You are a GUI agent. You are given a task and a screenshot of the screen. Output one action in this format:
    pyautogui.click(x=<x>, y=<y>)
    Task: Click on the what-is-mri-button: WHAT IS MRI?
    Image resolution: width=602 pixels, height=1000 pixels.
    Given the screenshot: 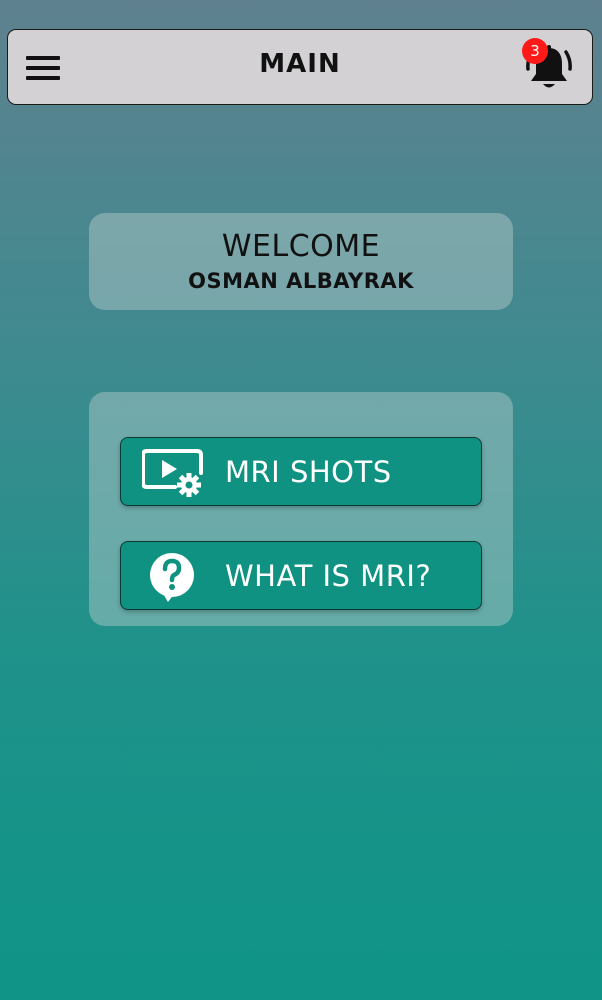 What is the action you would take?
    pyautogui.click(x=301, y=575)
    